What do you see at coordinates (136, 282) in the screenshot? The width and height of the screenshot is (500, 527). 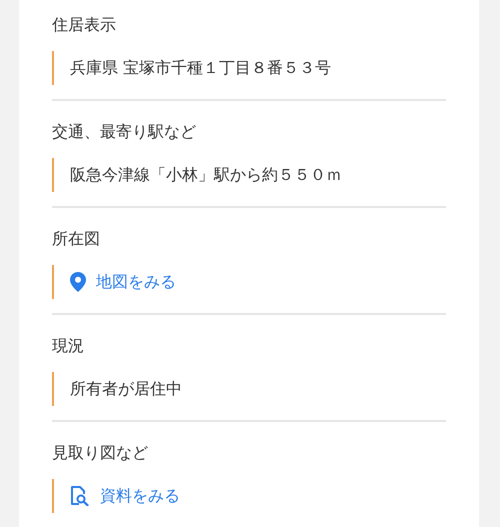 I see `map-link: 地図をみる` at bounding box center [136, 282].